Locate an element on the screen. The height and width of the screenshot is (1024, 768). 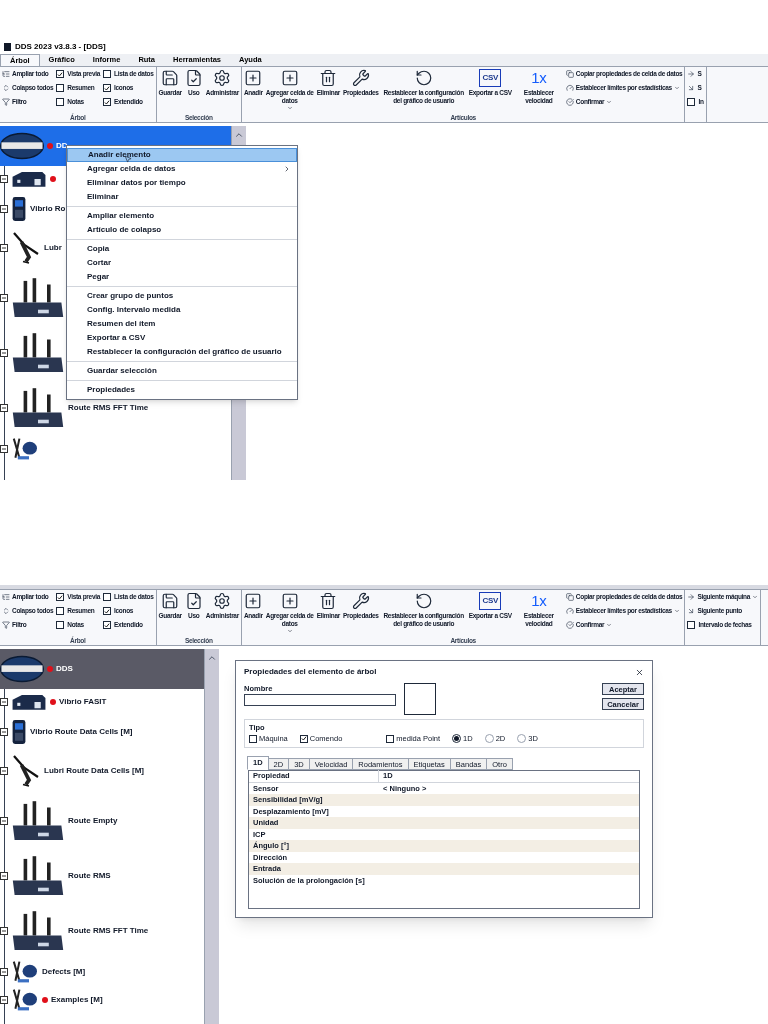
grease-gun-icon is located at coordinates (26, 248).